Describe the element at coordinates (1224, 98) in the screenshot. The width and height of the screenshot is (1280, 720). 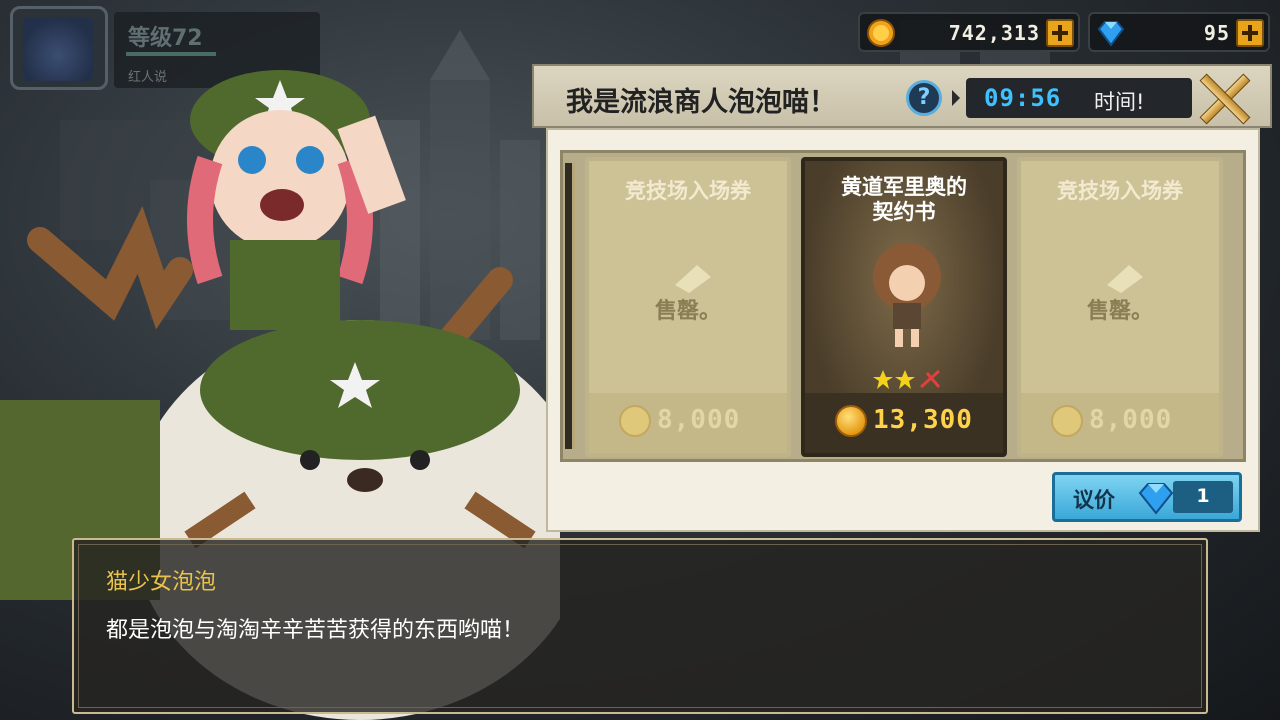
I see `close-button` at that location.